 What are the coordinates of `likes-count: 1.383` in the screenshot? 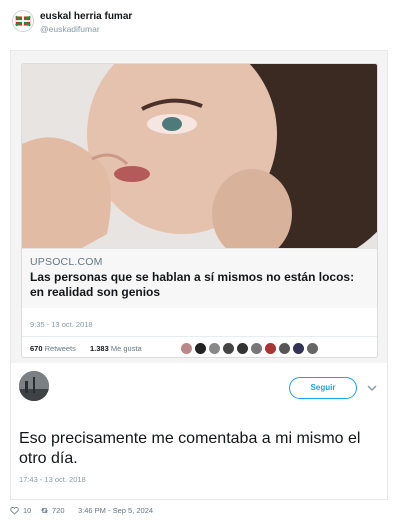 It's located at (99, 348).